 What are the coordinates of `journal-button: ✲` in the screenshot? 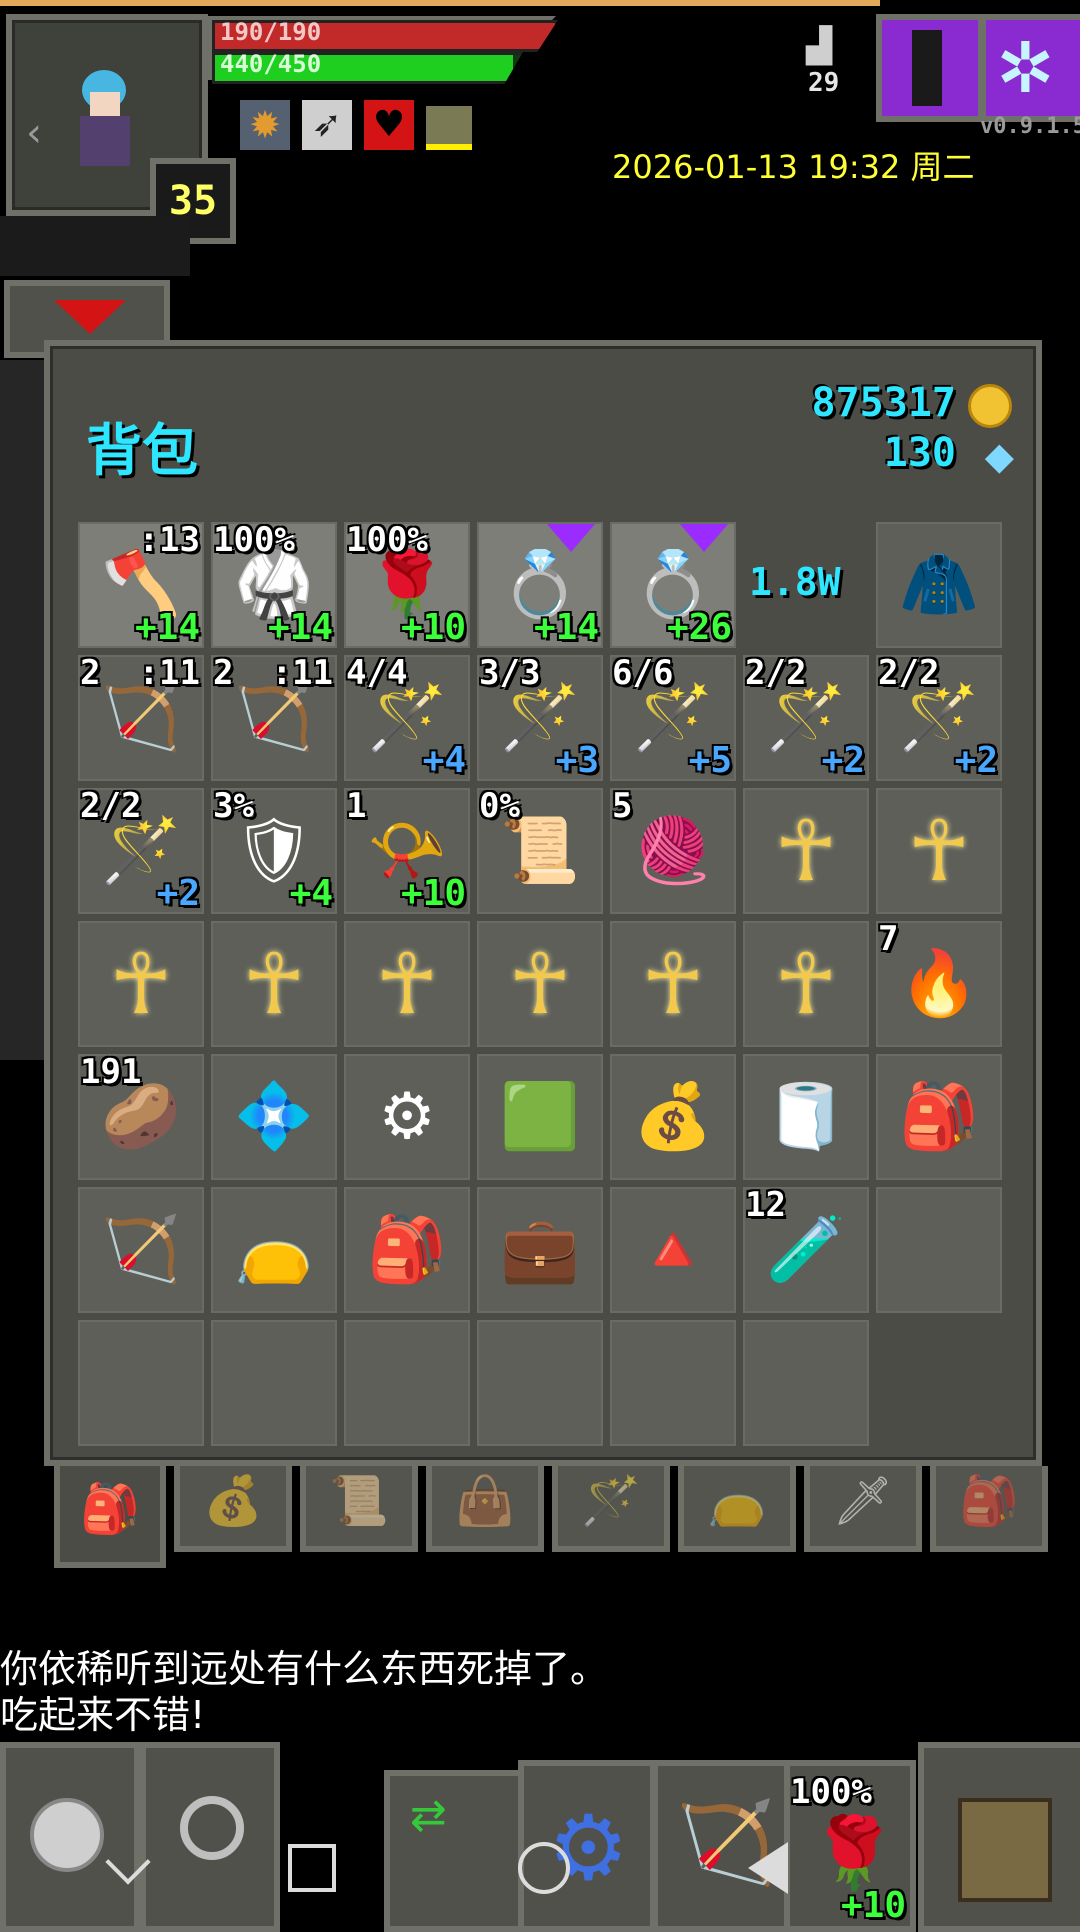 It's located at (1030, 68).